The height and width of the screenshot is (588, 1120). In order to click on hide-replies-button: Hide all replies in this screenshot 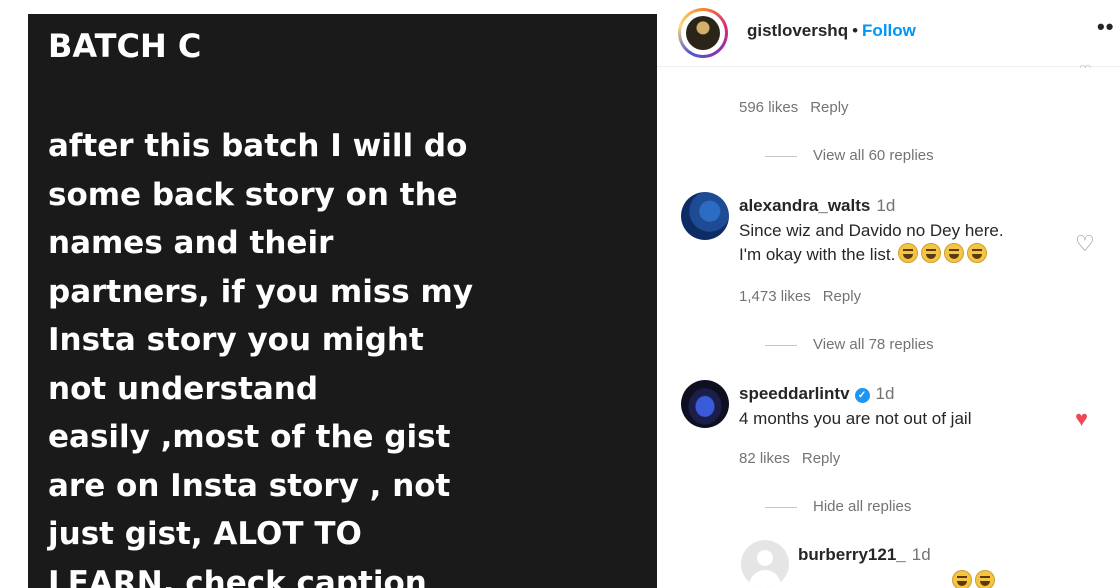, I will do `click(838, 506)`.